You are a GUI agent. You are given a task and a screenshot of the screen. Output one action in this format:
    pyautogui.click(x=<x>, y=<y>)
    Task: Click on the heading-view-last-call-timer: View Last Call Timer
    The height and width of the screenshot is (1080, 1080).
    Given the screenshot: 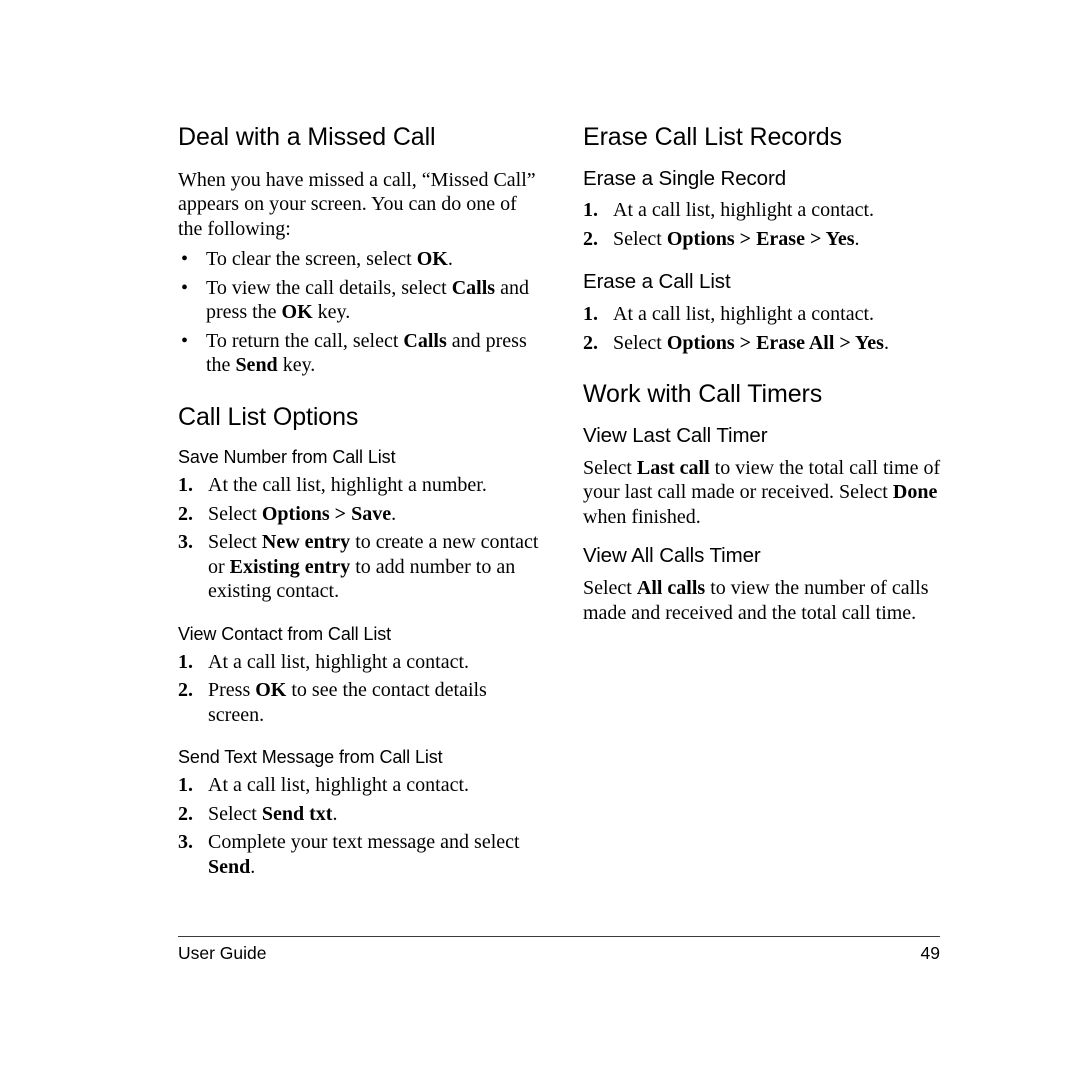 What is the action you would take?
    pyautogui.click(x=675, y=435)
    